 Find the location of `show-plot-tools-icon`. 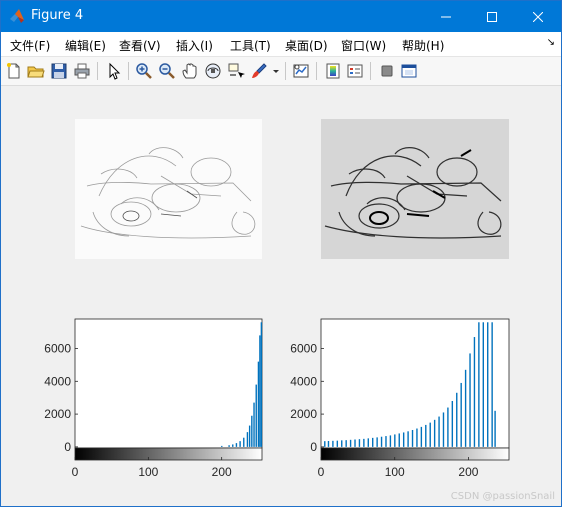

show-plot-tools-icon is located at coordinates (409, 71).